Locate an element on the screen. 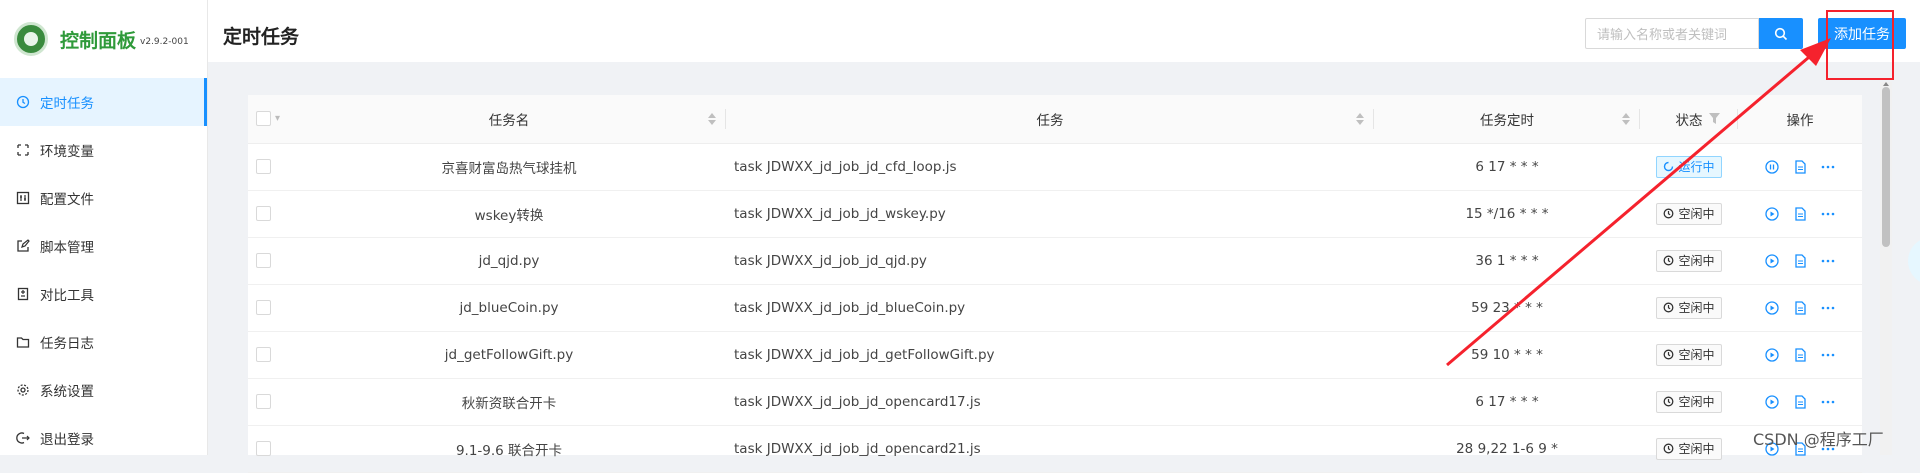 The image size is (1920, 473). table-header-row: ▾ 任务名 任务 任务定时 状态 操作 is located at coordinates (1055, 119).